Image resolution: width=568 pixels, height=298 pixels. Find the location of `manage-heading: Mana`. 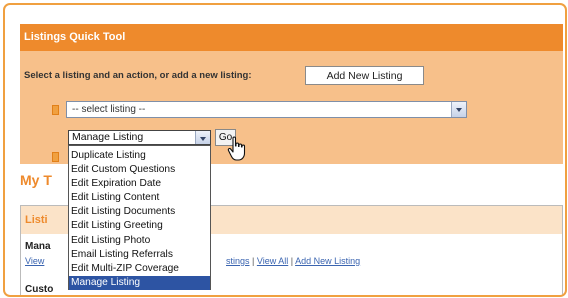

manage-heading: Mana is located at coordinates (38, 246).